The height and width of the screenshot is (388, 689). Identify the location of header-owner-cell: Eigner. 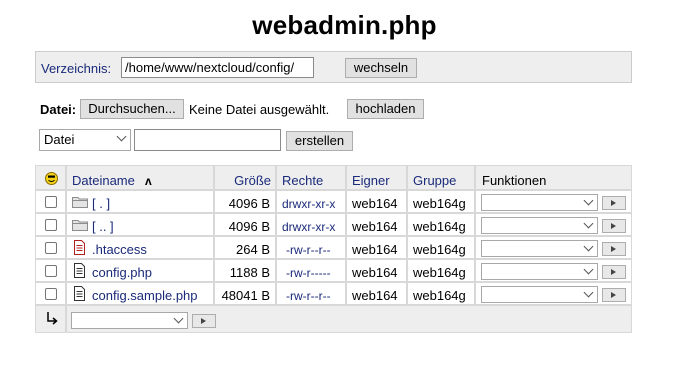
(376, 177).